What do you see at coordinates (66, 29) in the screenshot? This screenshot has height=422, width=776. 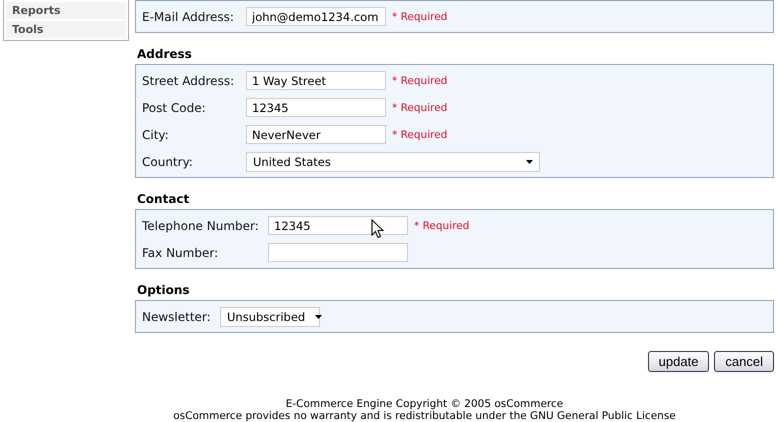 I see `sidebar-item: Tools` at bounding box center [66, 29].